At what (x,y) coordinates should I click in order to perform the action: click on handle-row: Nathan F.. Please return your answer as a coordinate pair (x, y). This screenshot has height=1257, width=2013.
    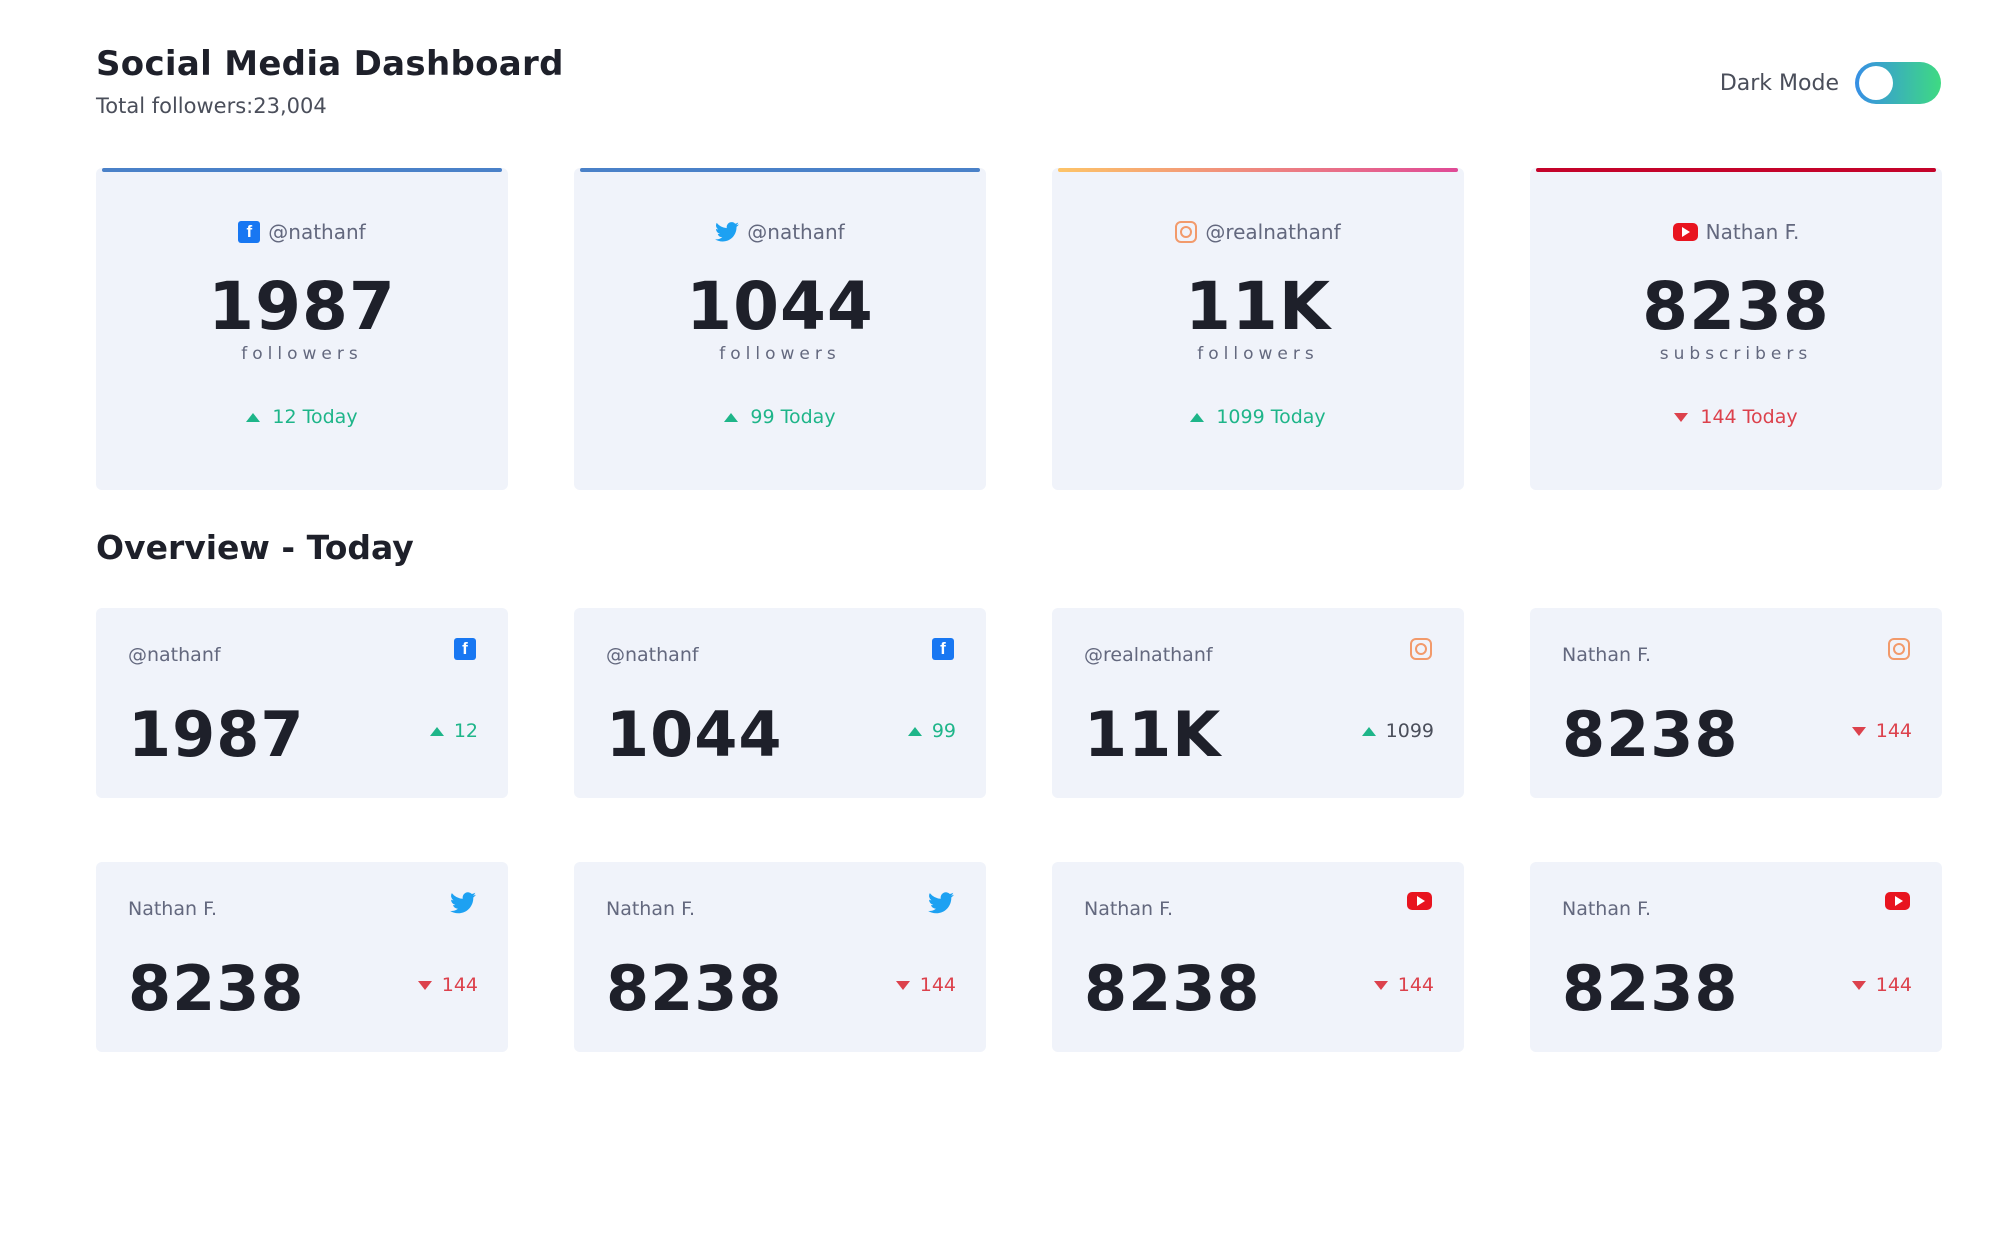
    Looking at the image, I should click on (1736, 232).